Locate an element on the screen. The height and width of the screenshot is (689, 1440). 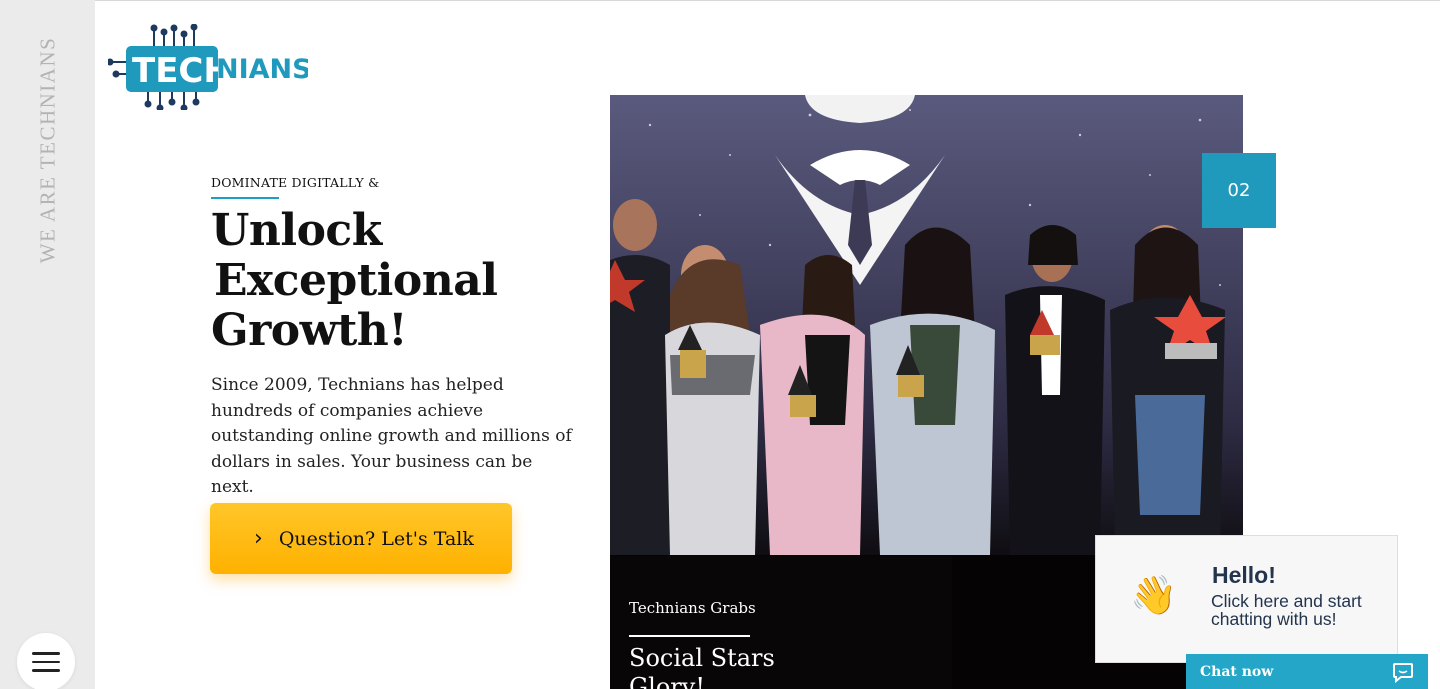
technians-logo: TECH NIANS is located at coordinates (209, 67).